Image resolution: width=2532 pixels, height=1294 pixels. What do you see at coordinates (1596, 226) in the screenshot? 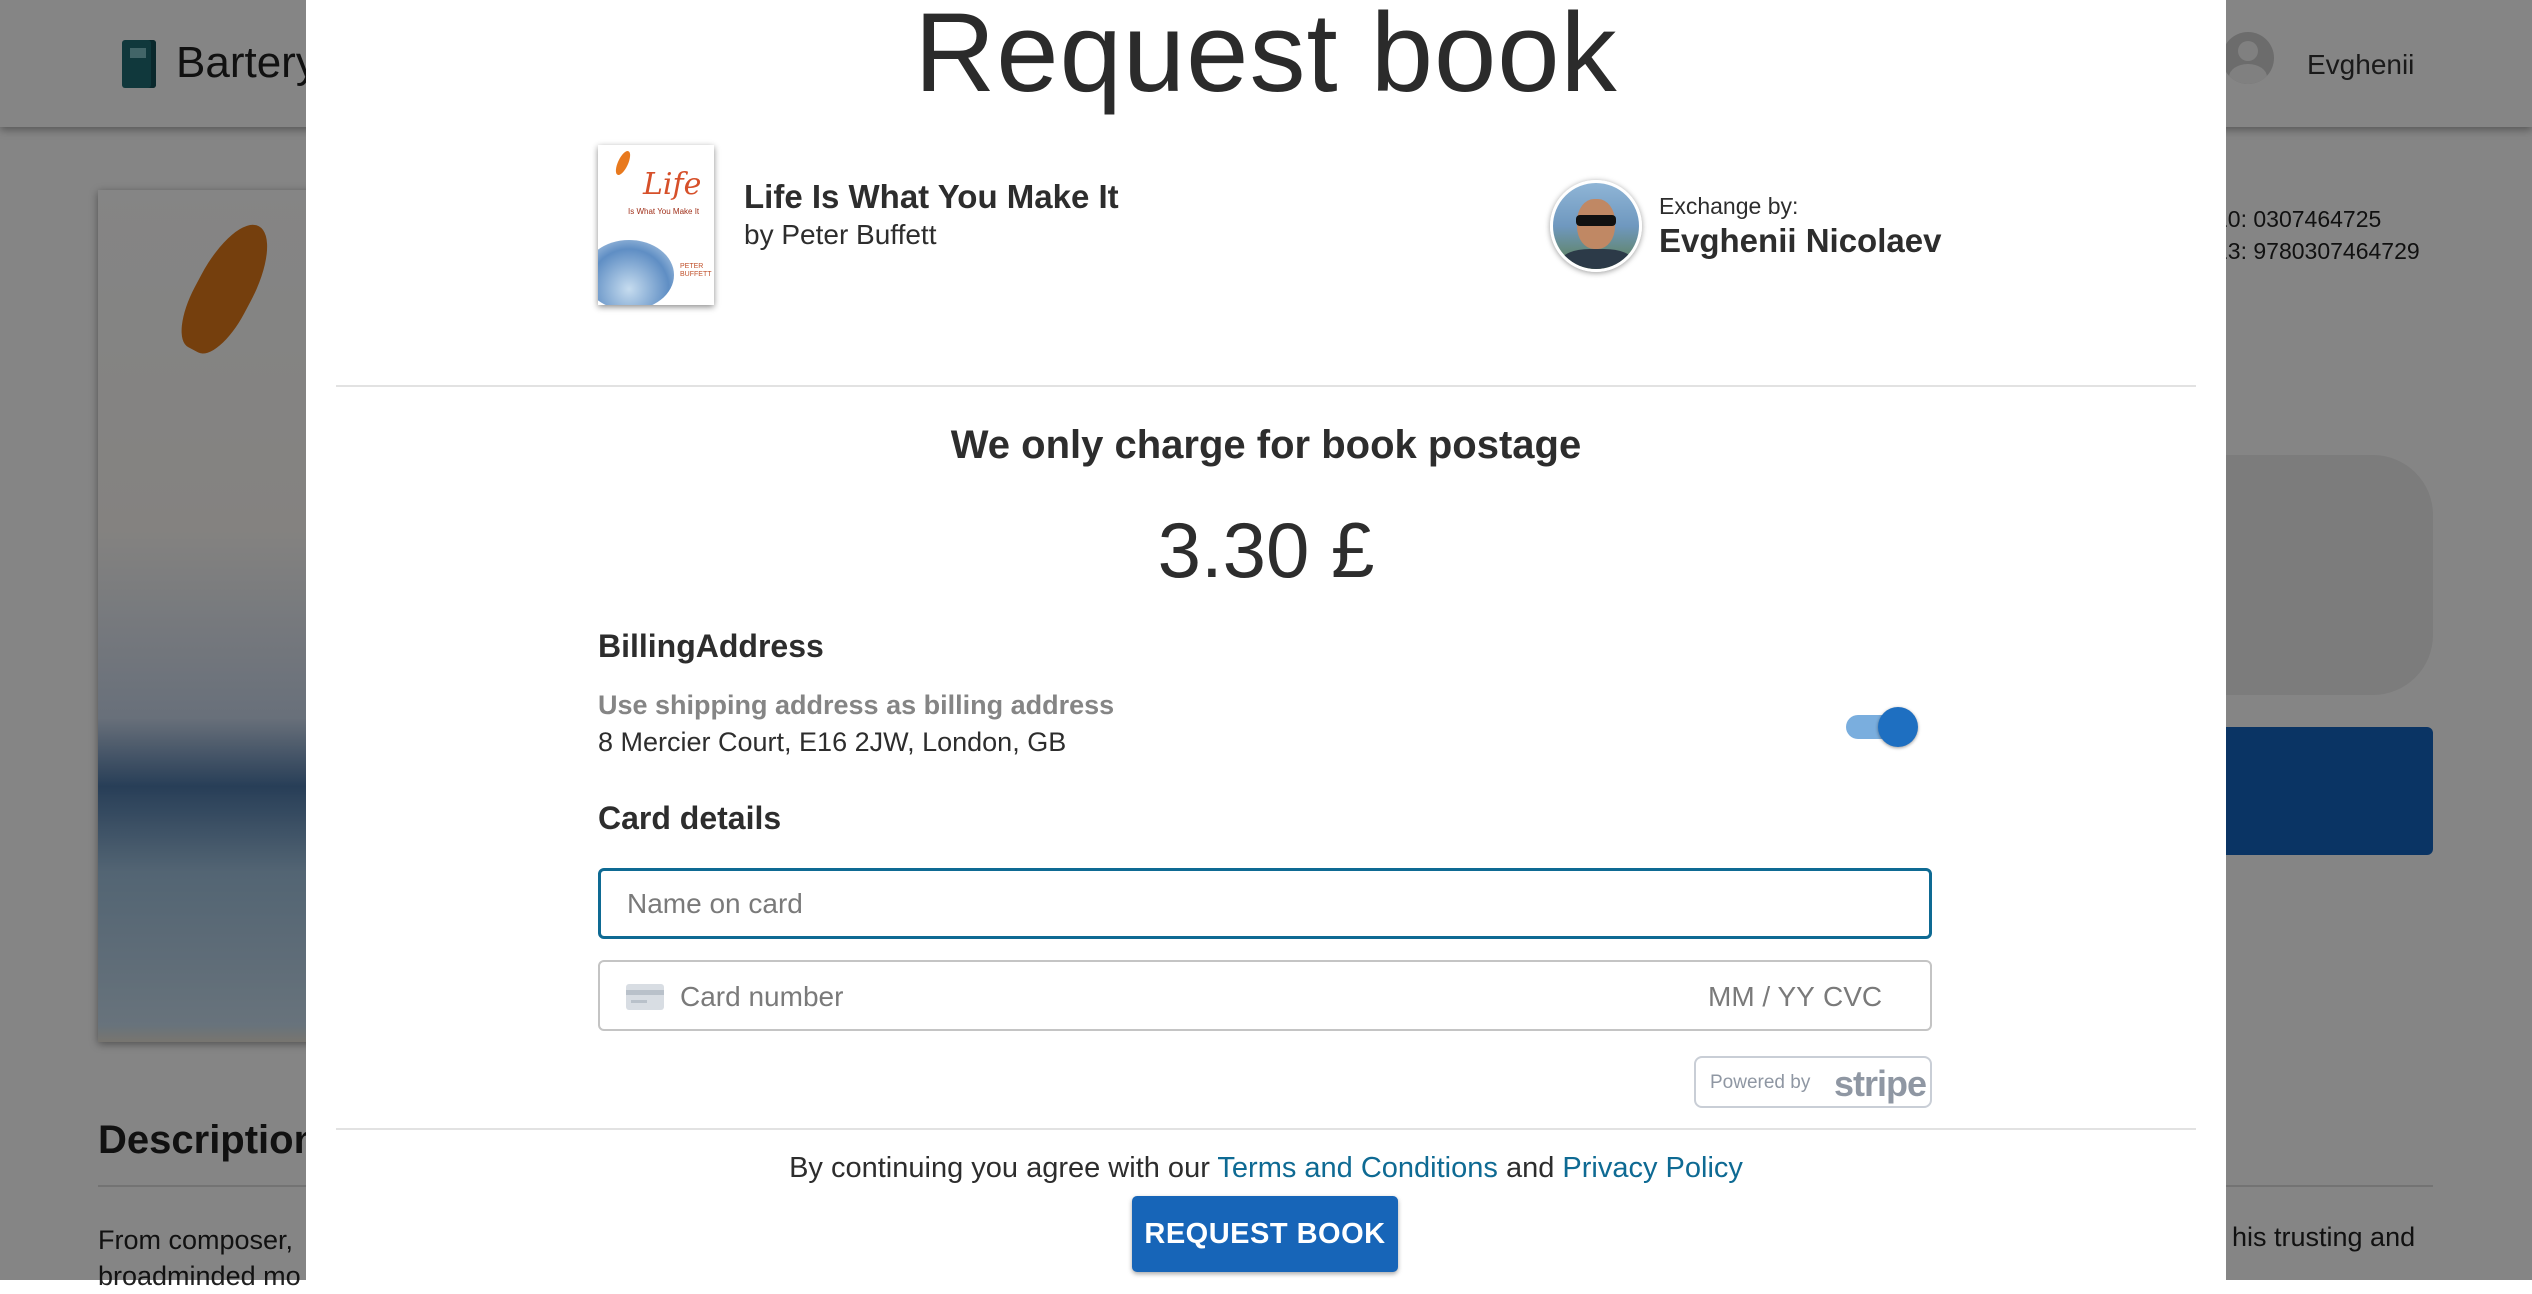
I see `owner-avatar` at bounding box center [1596, 226].